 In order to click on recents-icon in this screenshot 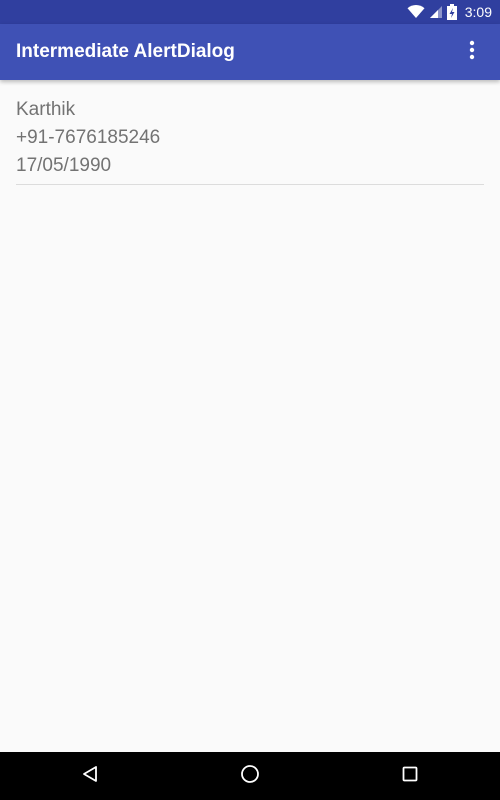, I will do `click(410, 776)`.